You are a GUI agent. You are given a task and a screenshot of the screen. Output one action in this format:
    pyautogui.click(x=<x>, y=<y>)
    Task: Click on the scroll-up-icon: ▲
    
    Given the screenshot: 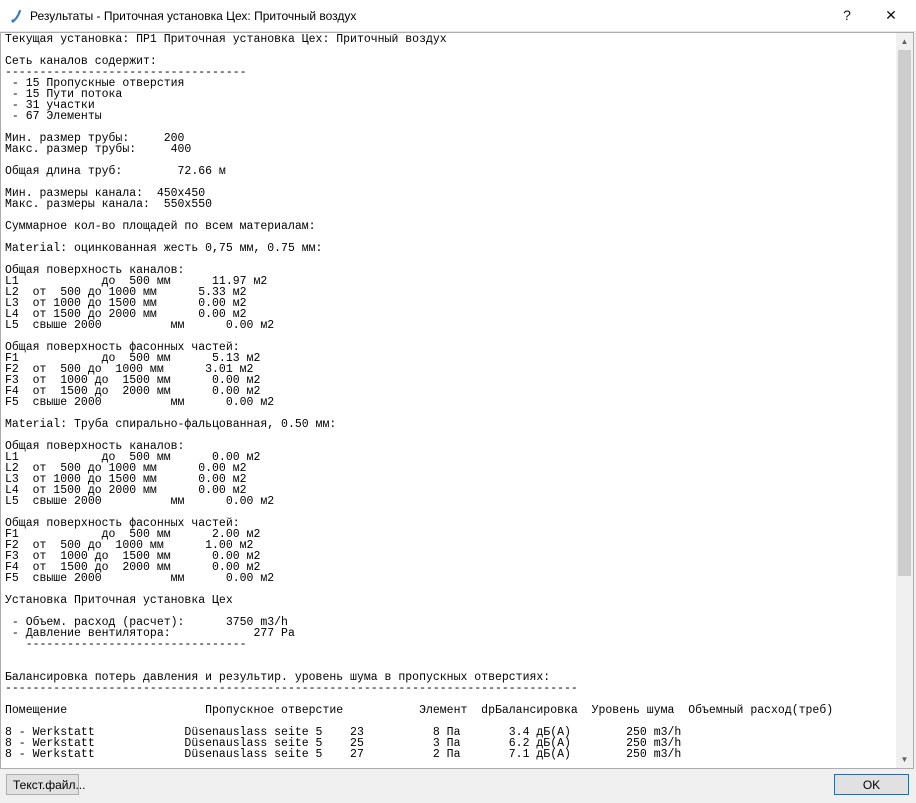 What is the action you would take?
    pyautogui.click(x=904, y=41)
    